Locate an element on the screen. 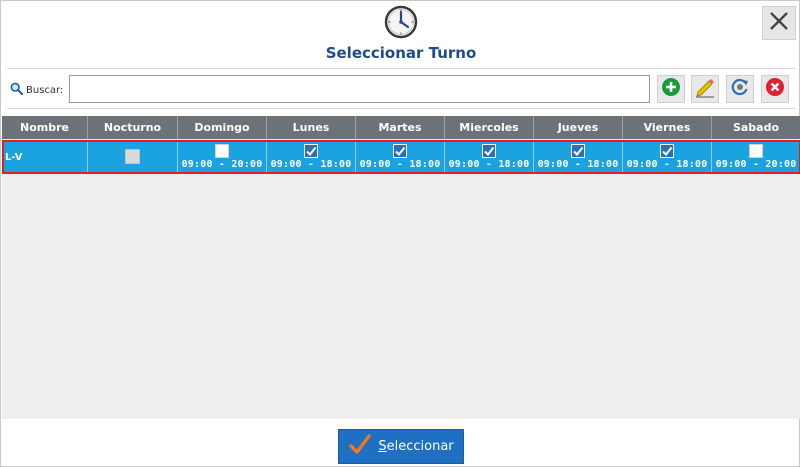 Image resolution: width=800 pixels, height=467 pixels. column-header-jueves: Jueves is located at coordinates (578, 127).